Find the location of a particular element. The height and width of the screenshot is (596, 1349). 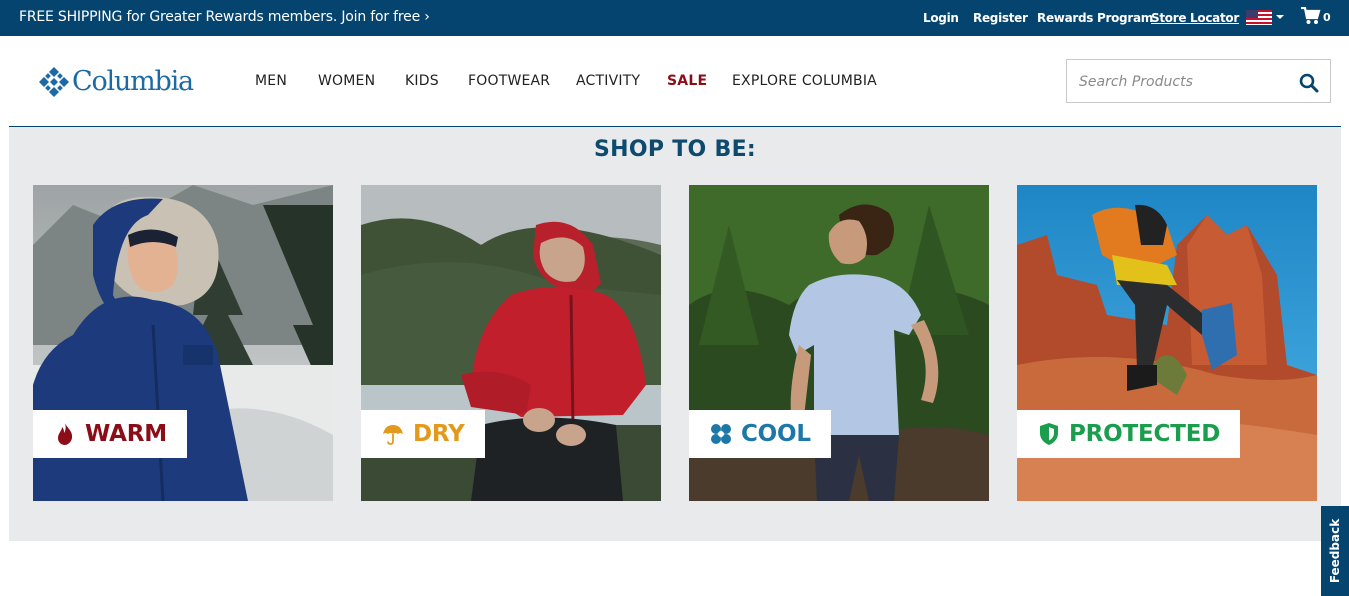

tag-protected: PROTECTED is located at coordinates (1129, 434).